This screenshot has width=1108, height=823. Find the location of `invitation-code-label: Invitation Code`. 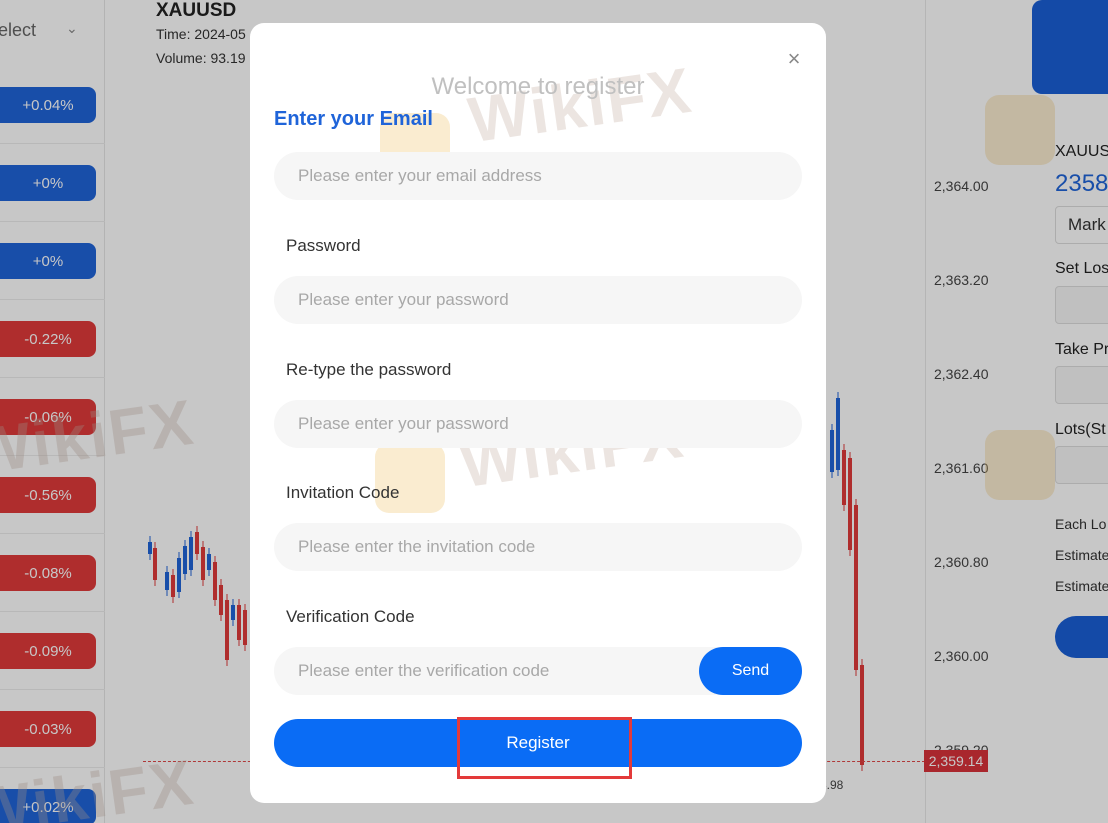

invitation-code-label: Invitation Code is located at coordinates (343, 492).